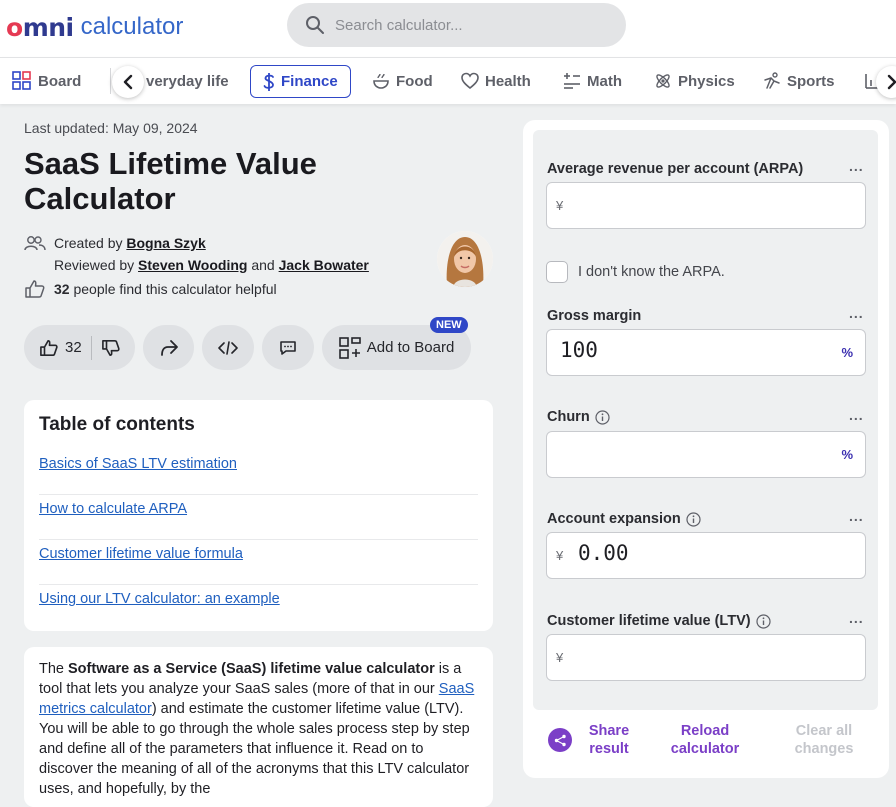 The width and height of the screenshot is (896, 807). Describe the element at coordinates (706, 657) in the screenshot. I see `ltv-output: ¥` at that location.